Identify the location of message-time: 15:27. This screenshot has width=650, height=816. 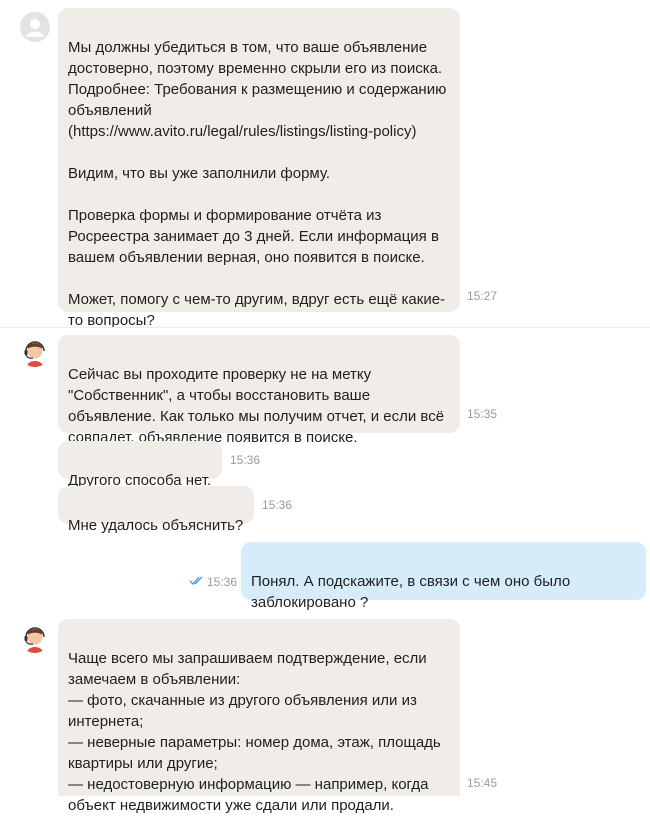
(482, 296).